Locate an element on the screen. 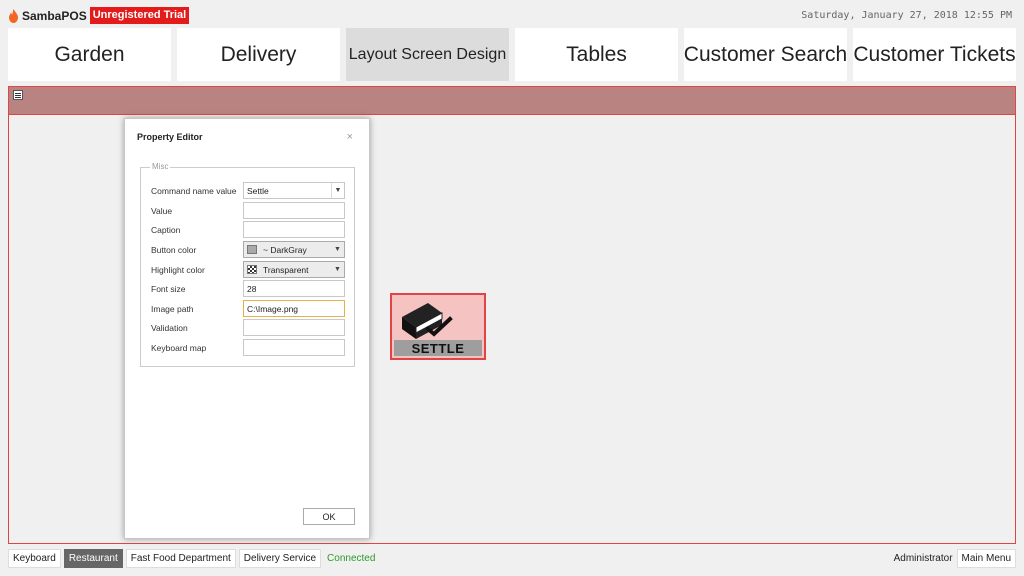 The width and height of the screenshot is (1024, 576). prop-row-keyboard-map: Keyboard map is located at coordinates (251, 347).